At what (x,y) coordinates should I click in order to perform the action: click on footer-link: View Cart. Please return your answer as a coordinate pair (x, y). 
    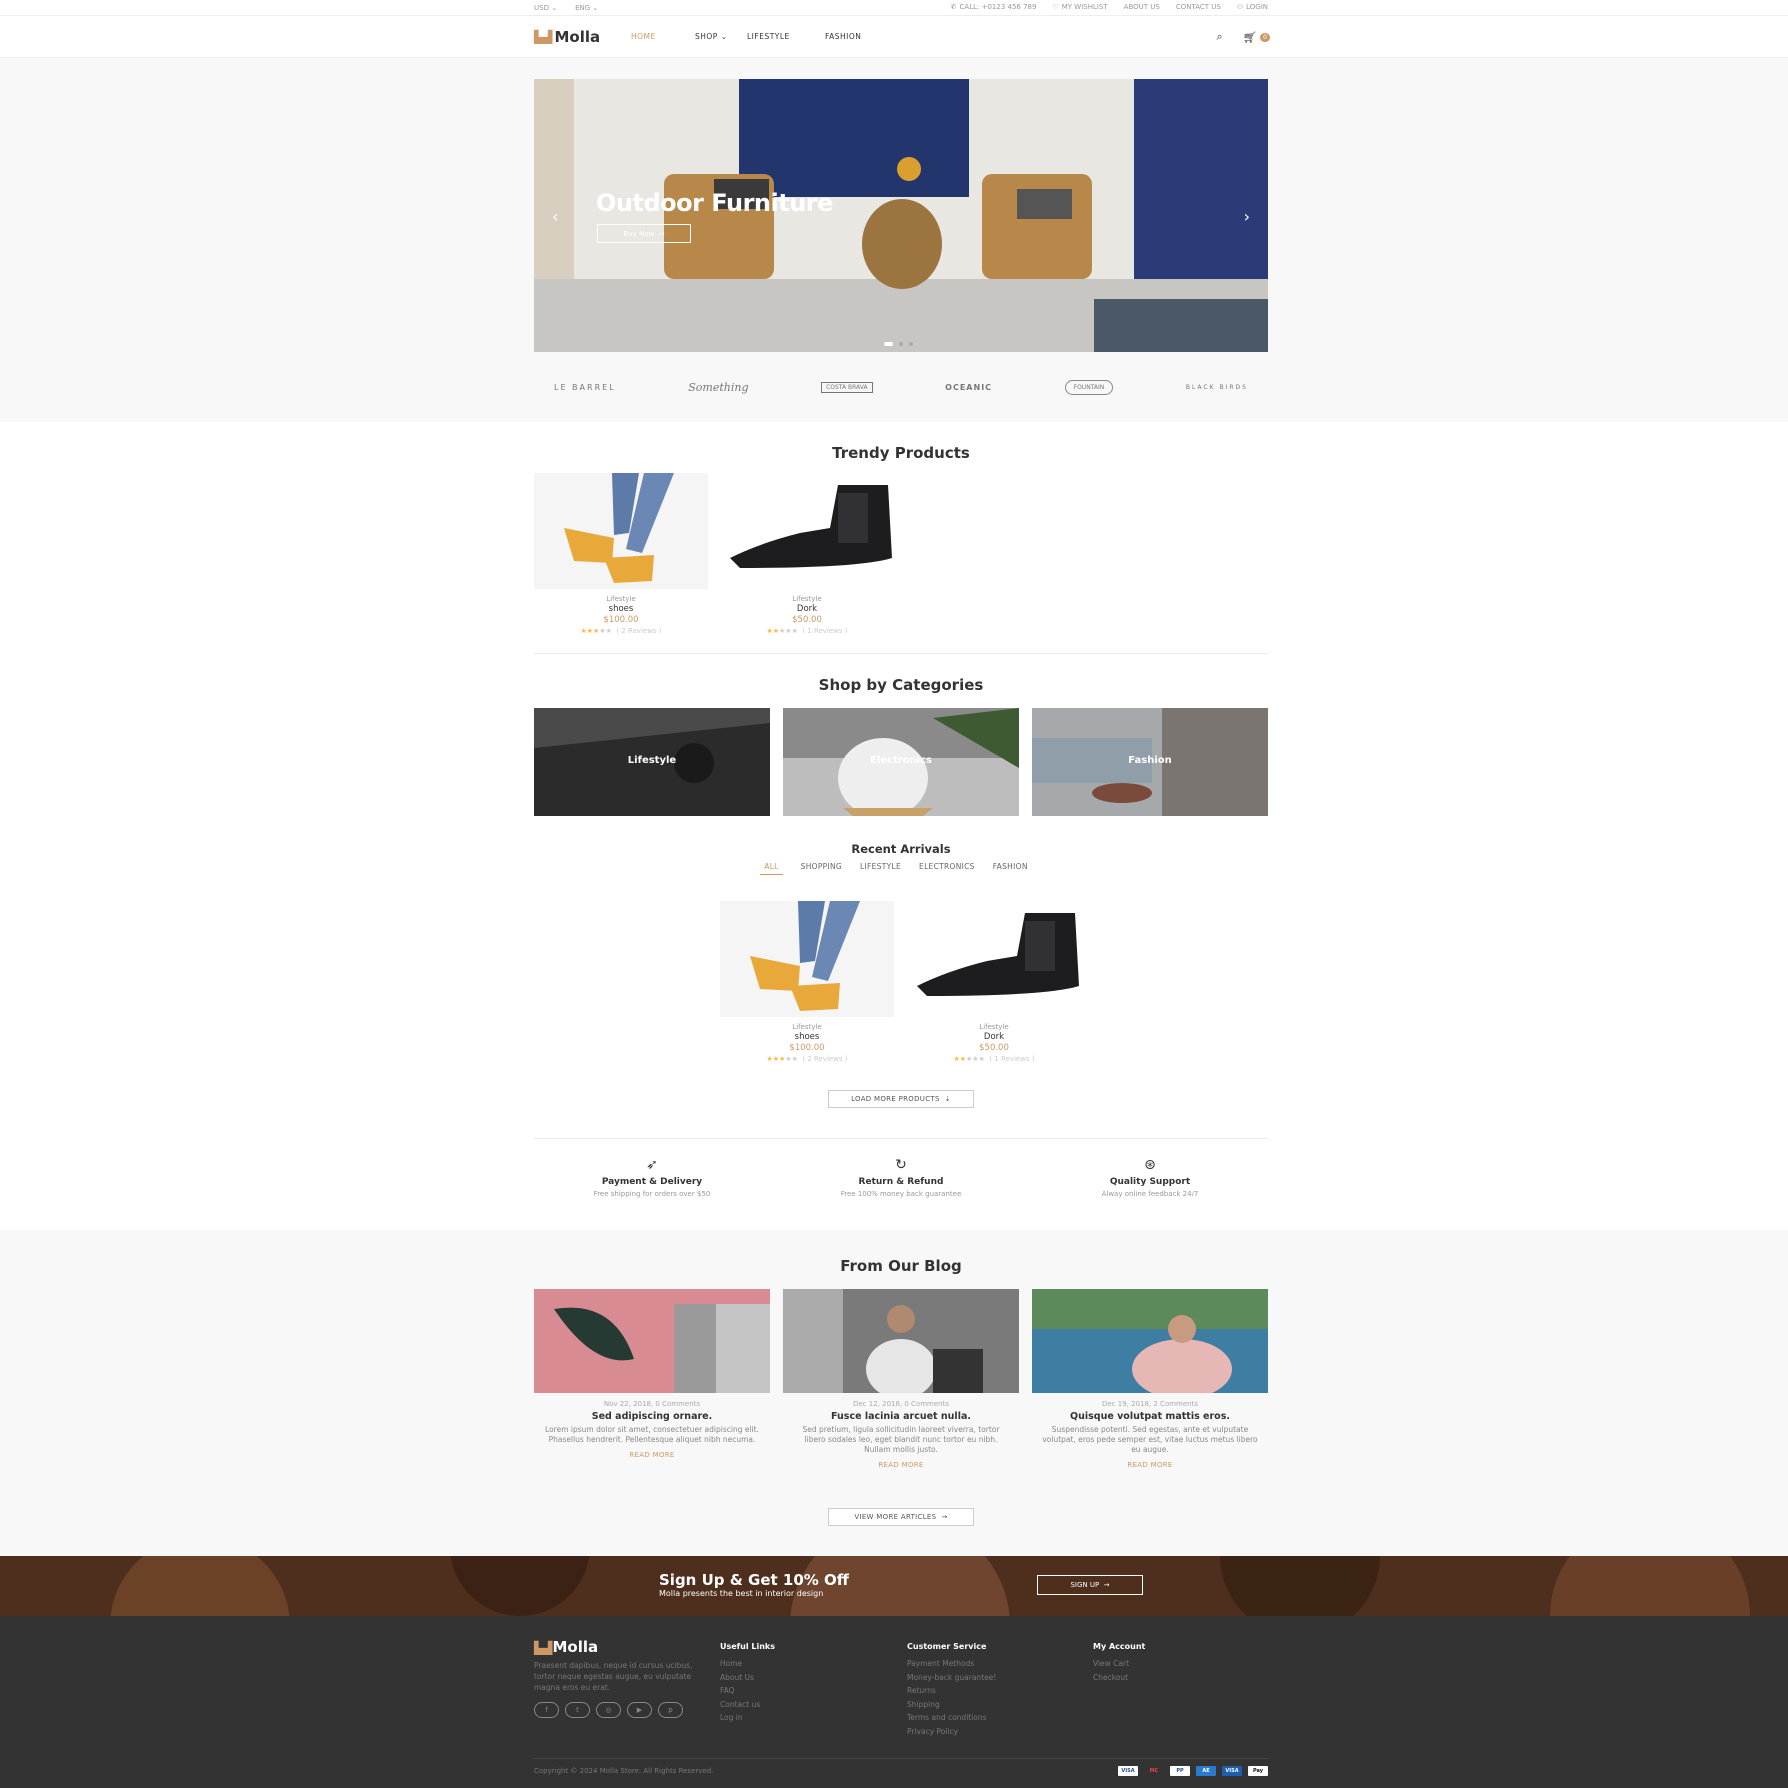
    Looking at the image, I should click on (1119, 1663).